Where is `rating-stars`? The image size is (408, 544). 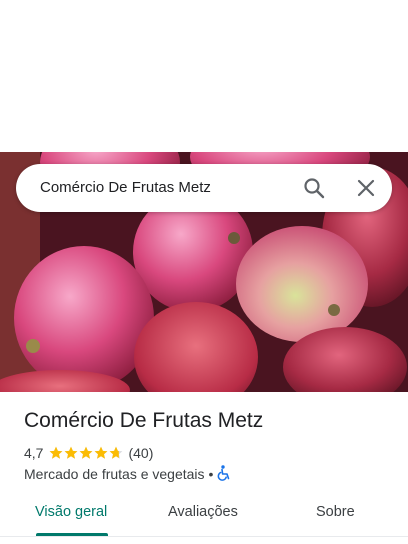
rating-stars is located at coordinates (86, 453).